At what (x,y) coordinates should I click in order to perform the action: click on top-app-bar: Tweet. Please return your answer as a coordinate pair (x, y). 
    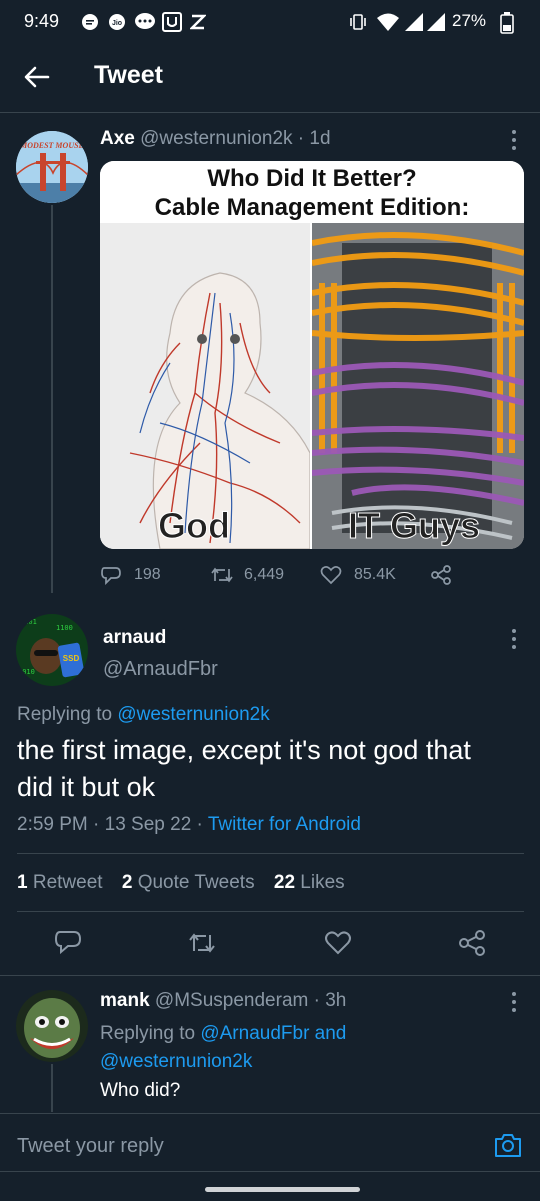
    Looking at the image, I should click on (270, 78).